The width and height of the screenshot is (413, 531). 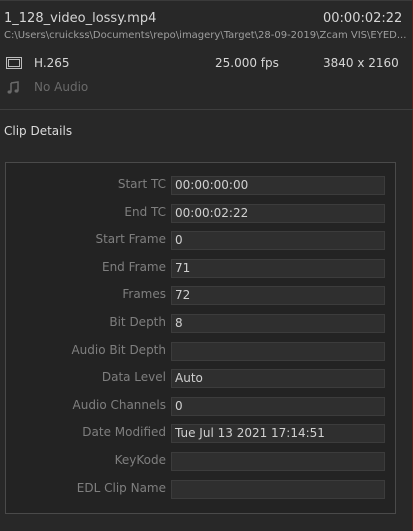 What do you see at coordinates (124, 432) in the screenshot?
I see `detail-label: Date Modified` at bounding box center [124, 432].